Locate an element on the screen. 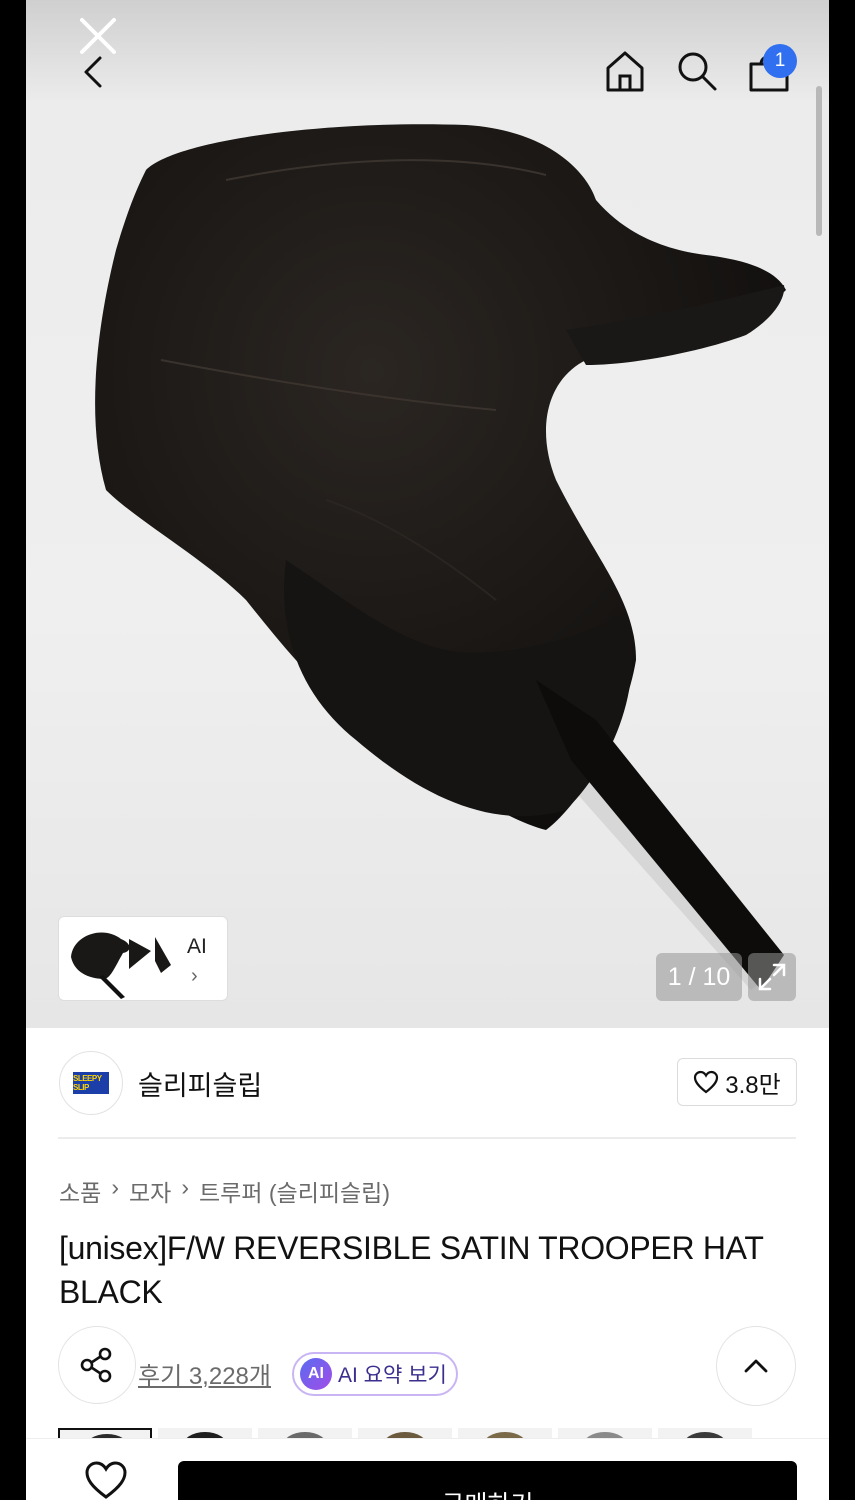 The width and height of the screenshot is (855, 1500). breadcrumb: 소품 › 모자 › 트루퍼 (슬리피슬립) is located at coordinates (224, 1191).